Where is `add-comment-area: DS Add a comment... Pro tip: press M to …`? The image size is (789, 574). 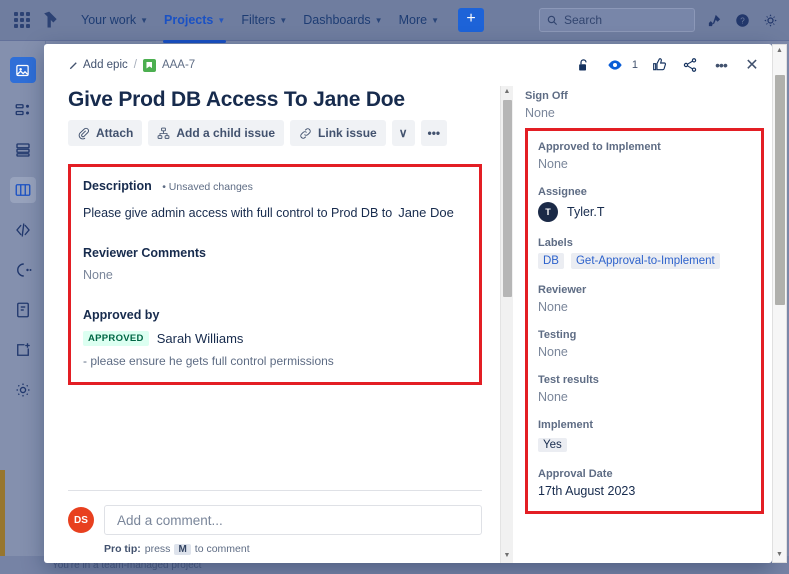
add-comment-area: DS Add a comment... Pro tip: press M to … is located at coordinates (275, 526).